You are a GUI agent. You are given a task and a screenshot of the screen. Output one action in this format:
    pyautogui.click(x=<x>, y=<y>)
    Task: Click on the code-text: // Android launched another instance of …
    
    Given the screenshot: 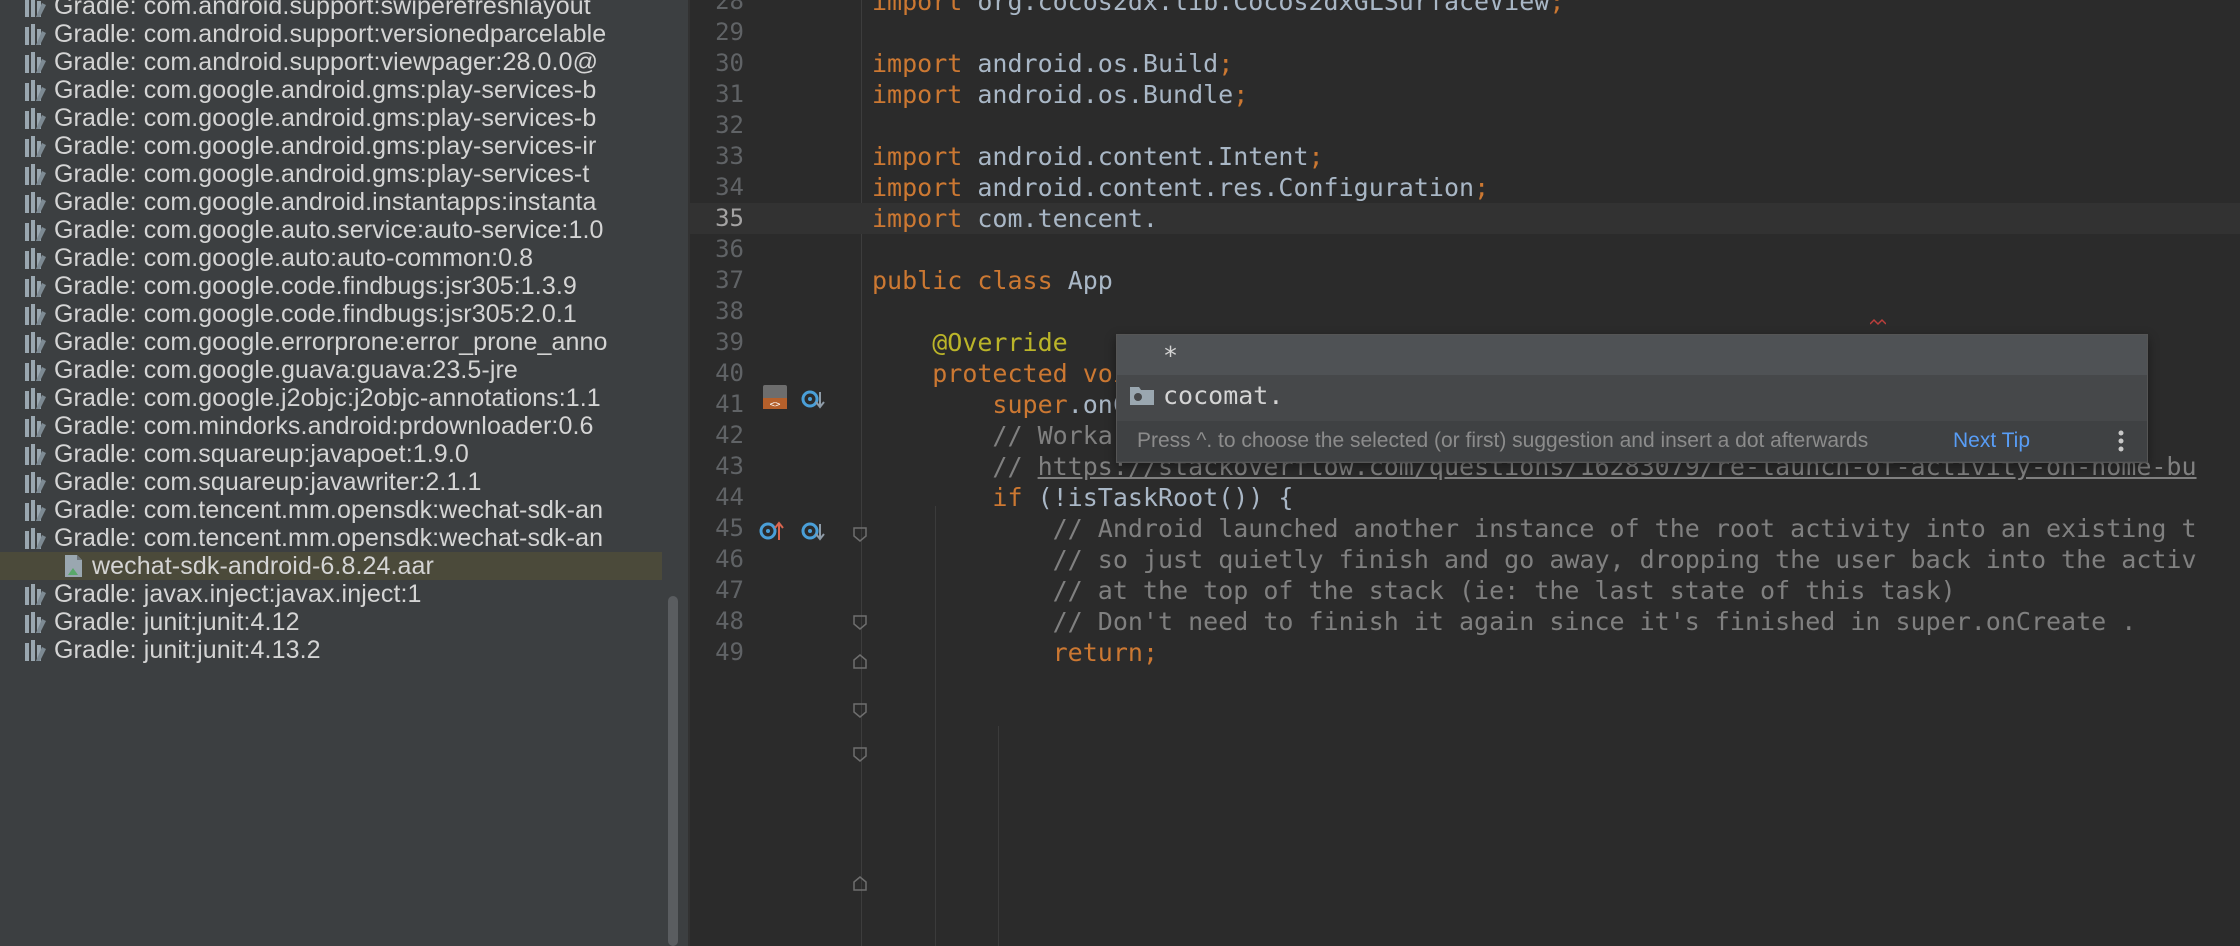 What is the action you would take?
    pyautogui.click(x=1624, y=528)
    